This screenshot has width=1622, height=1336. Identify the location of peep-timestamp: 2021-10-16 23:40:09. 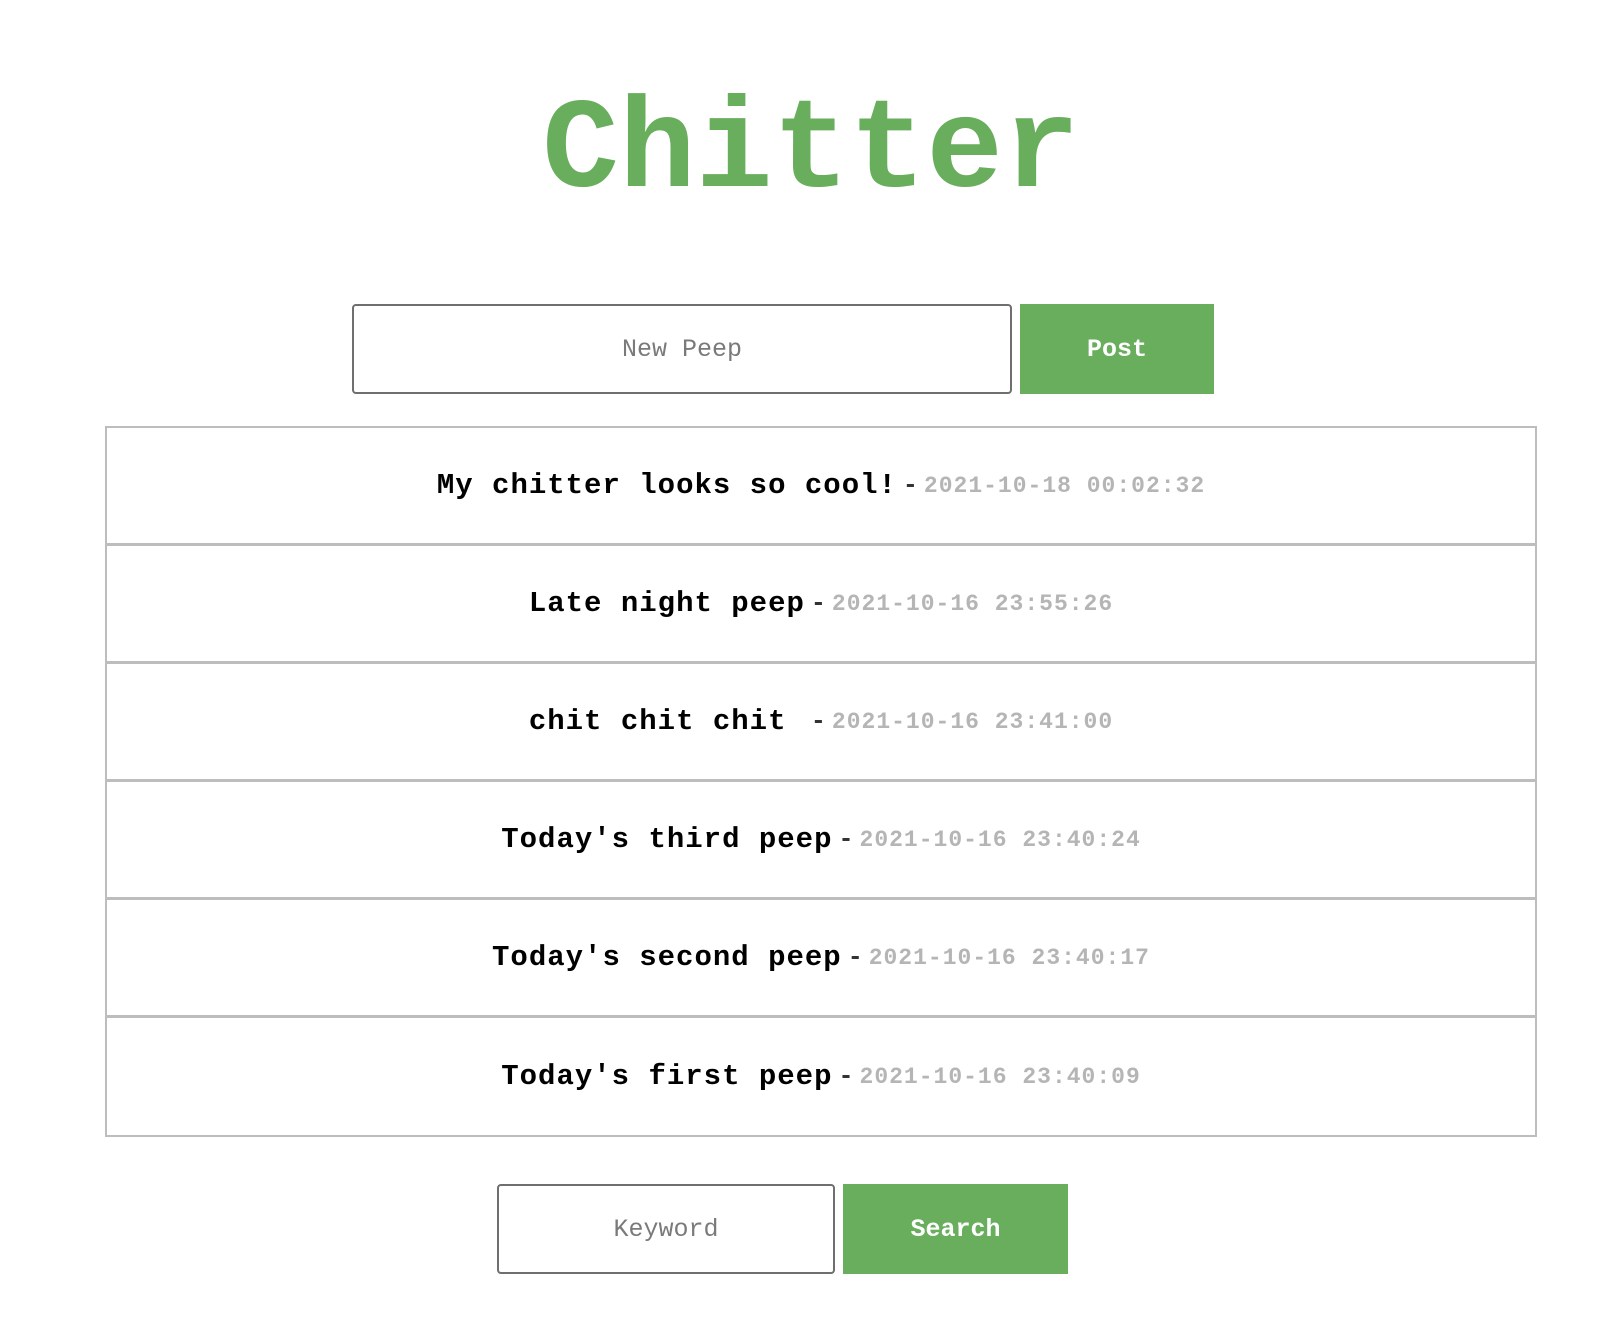
(1000, 1076).